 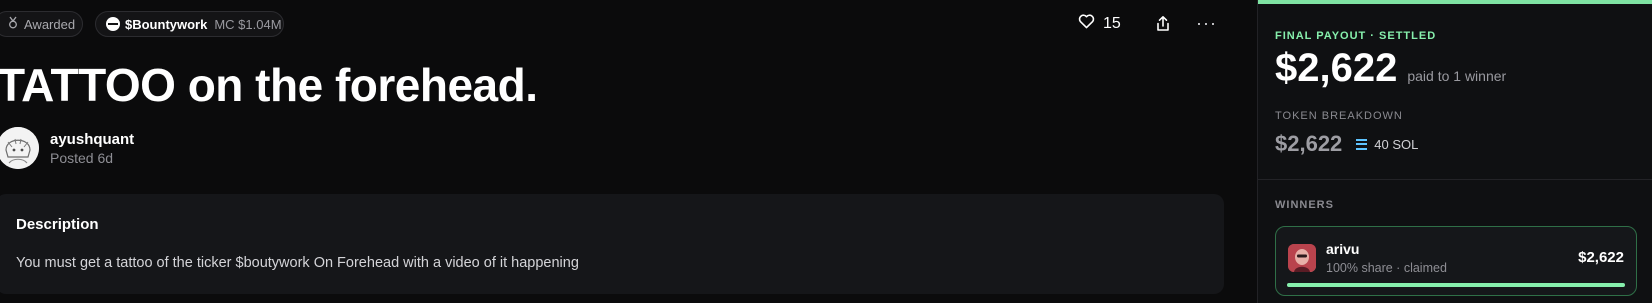 I want to click on share-icon, so click(x=1163, y=26).